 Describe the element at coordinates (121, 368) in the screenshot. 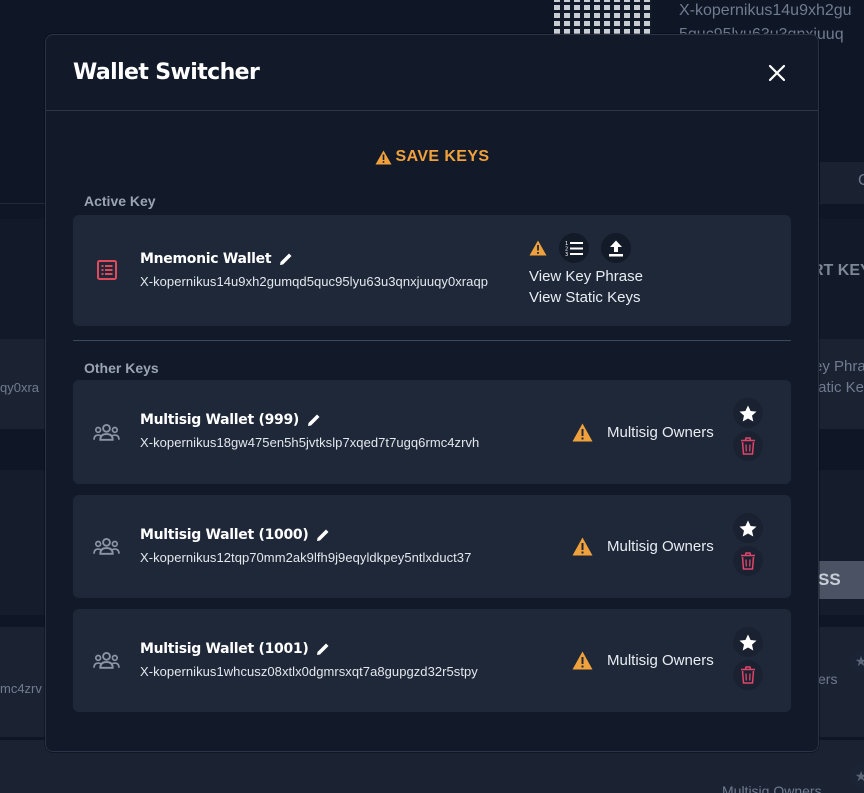

I see `other-keys-label: Other Keys` at that location.